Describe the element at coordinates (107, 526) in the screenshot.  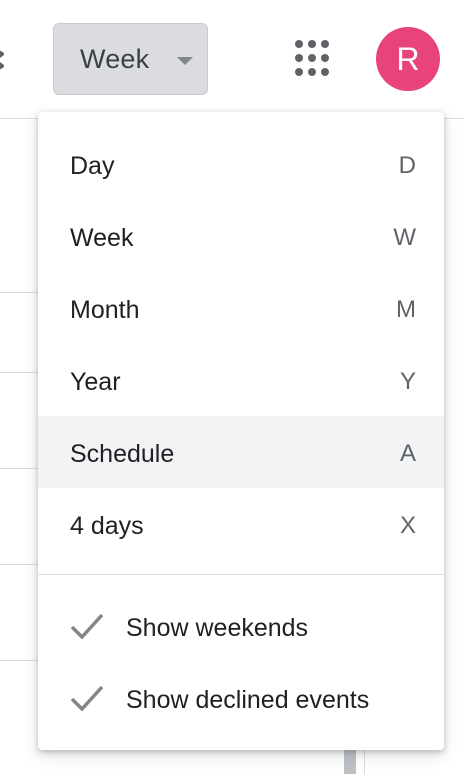
I see `menu-item-label: 4 days` at that location.